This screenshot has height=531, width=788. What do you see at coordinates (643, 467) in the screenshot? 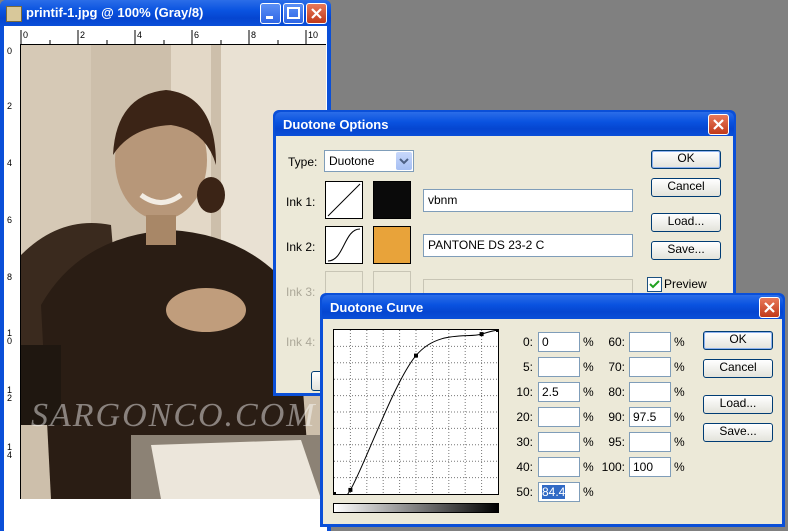
I see `curve-value-text: 100` at bounding box center [643, 467].